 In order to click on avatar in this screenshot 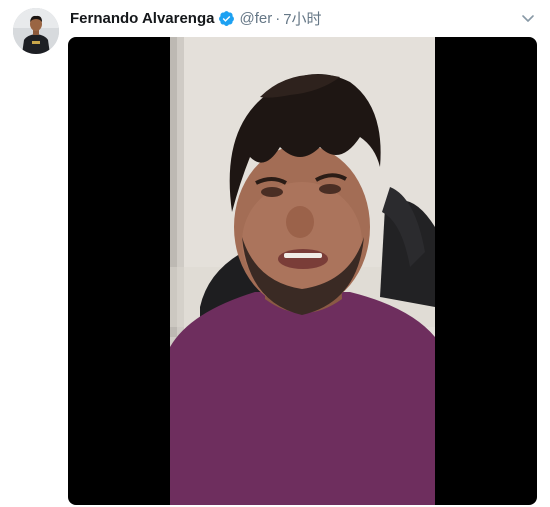, I will do `click(36, 31)`.